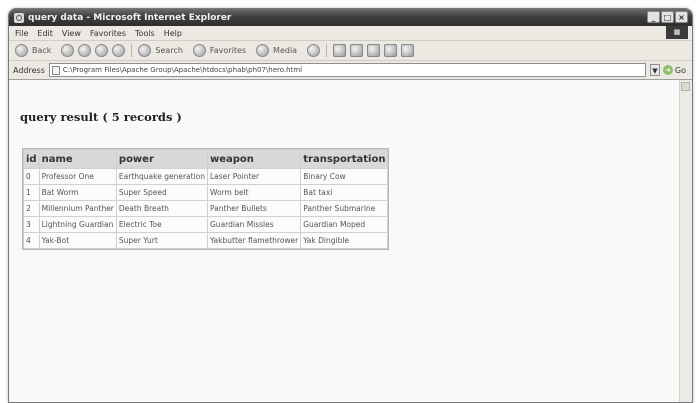 The width and height of the screenshot is (699, 403). I want to click on cell-power: Super Speed, so click(161, 192).